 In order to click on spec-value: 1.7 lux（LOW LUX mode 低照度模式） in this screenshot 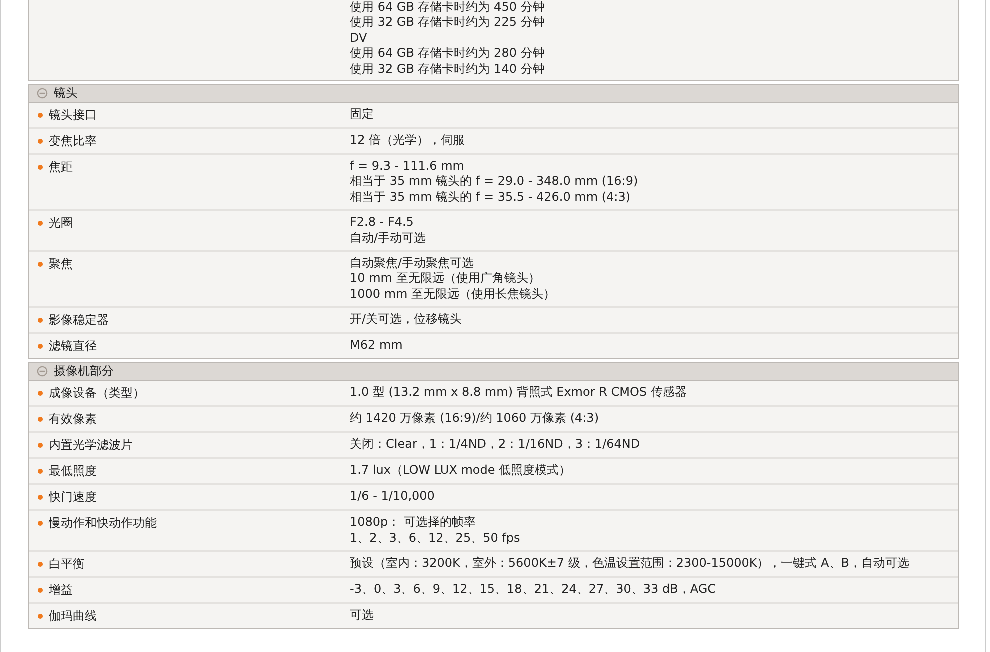, I will do `click(461, 471)`.